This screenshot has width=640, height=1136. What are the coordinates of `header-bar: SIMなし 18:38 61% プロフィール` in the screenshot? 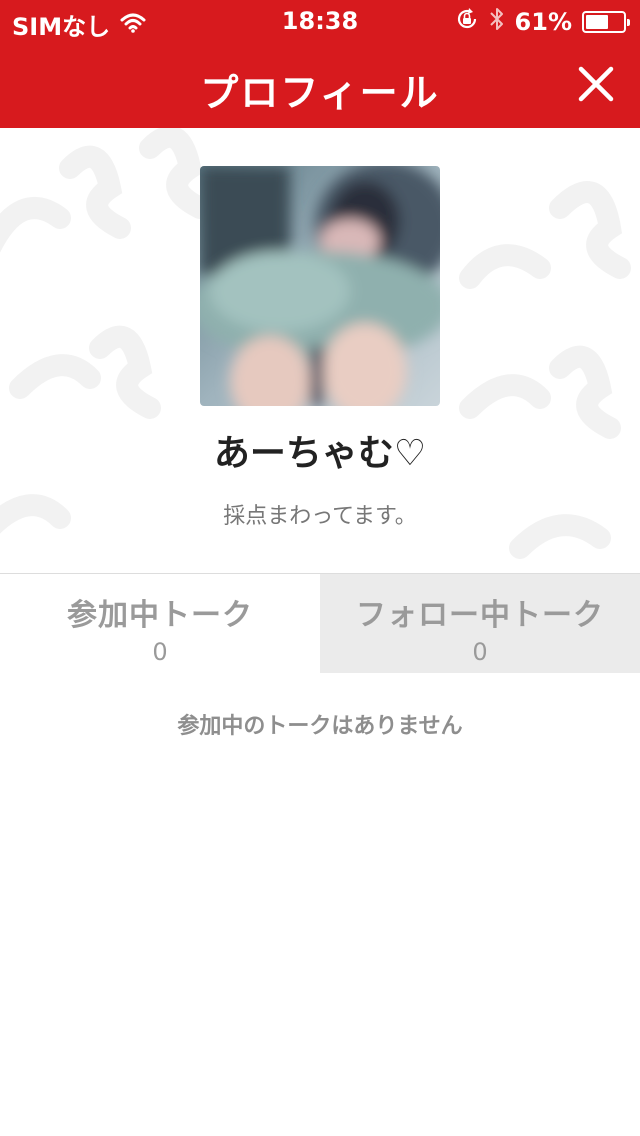 It's located at (320, 64).